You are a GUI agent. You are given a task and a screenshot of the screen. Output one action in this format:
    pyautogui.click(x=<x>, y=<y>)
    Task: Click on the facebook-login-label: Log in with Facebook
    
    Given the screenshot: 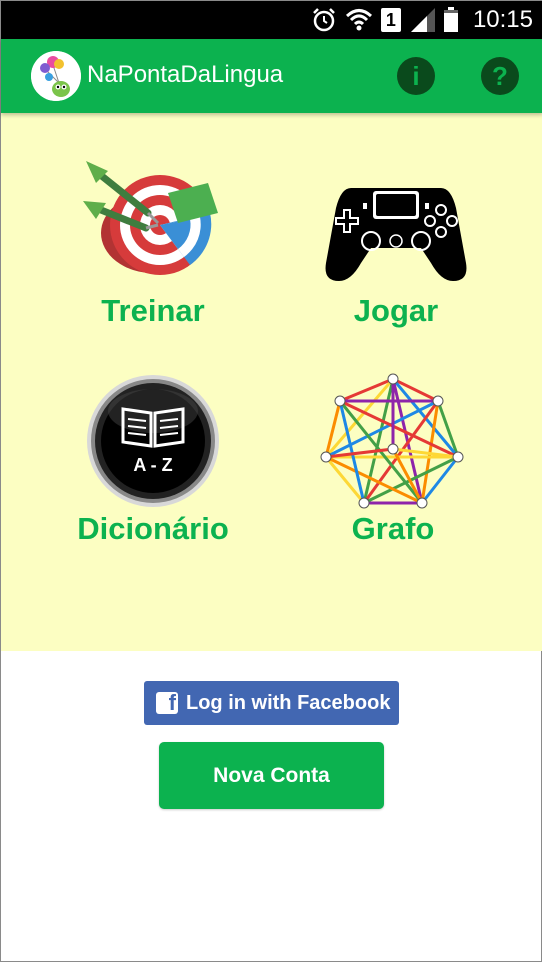 What is the action you would take?
    pyautogui.click(x=288, y=702)
    